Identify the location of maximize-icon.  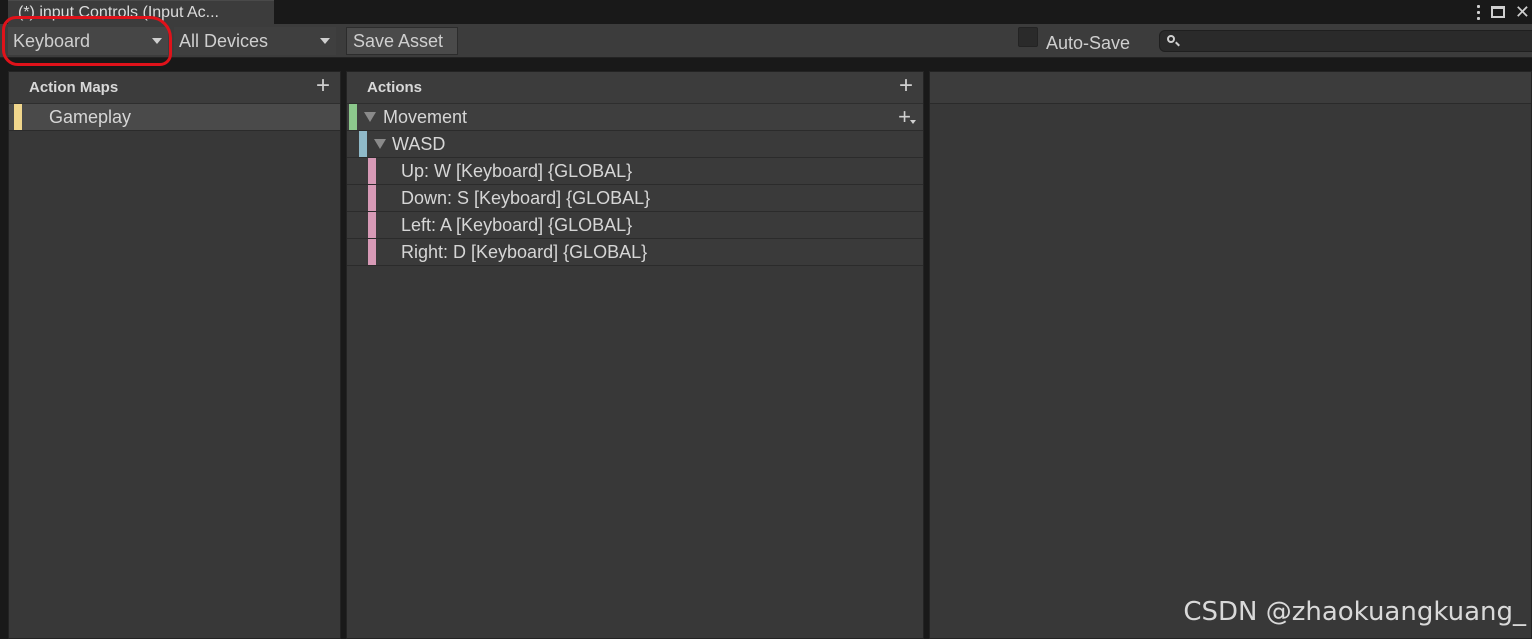
(1497, 12).